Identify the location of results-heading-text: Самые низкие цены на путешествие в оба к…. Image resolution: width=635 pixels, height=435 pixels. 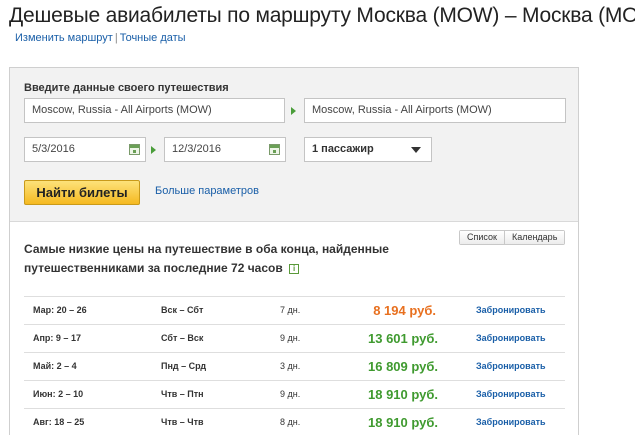
(206, 258).